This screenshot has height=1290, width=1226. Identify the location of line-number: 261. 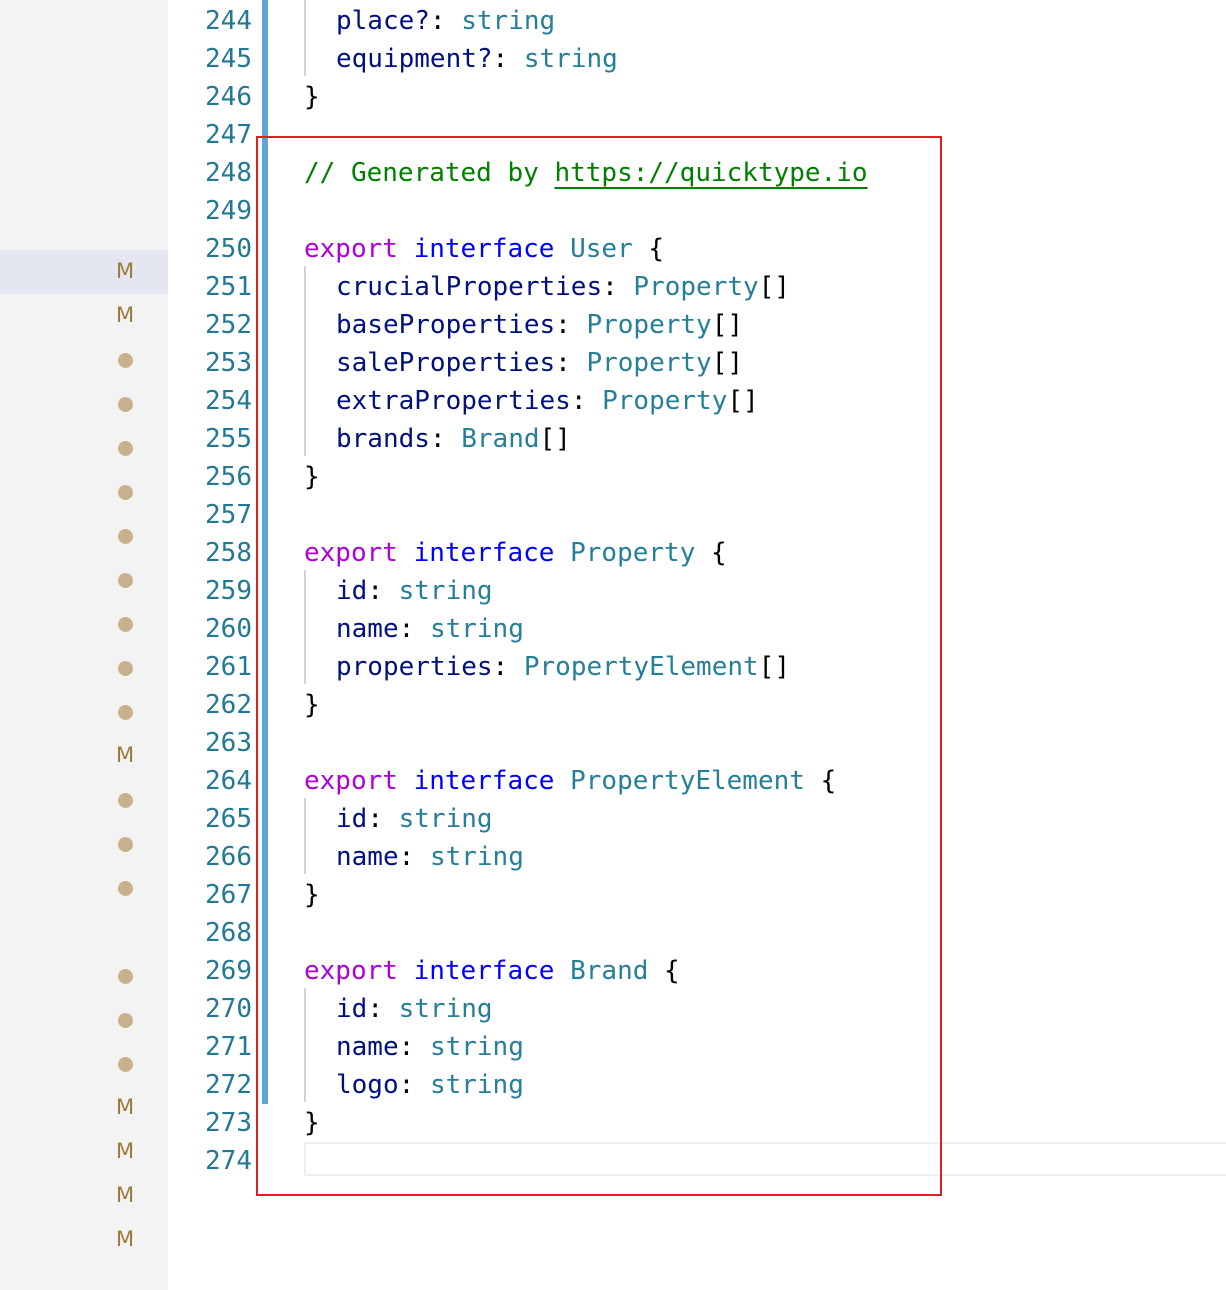
(228, 667).